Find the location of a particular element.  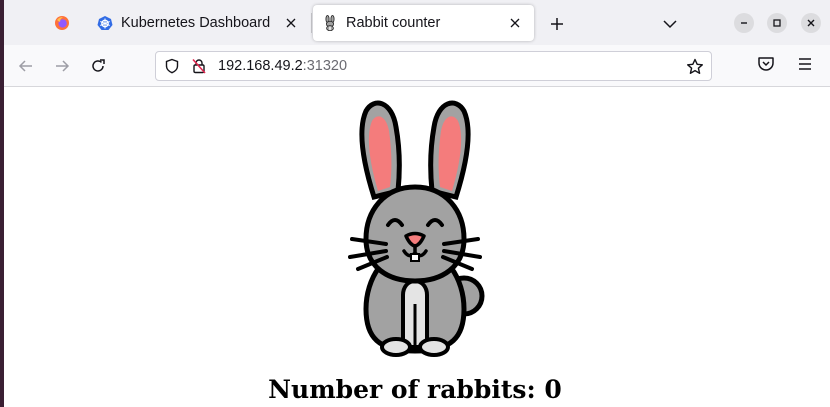

rabbit-right-foot is located at coordinates (434, 347).